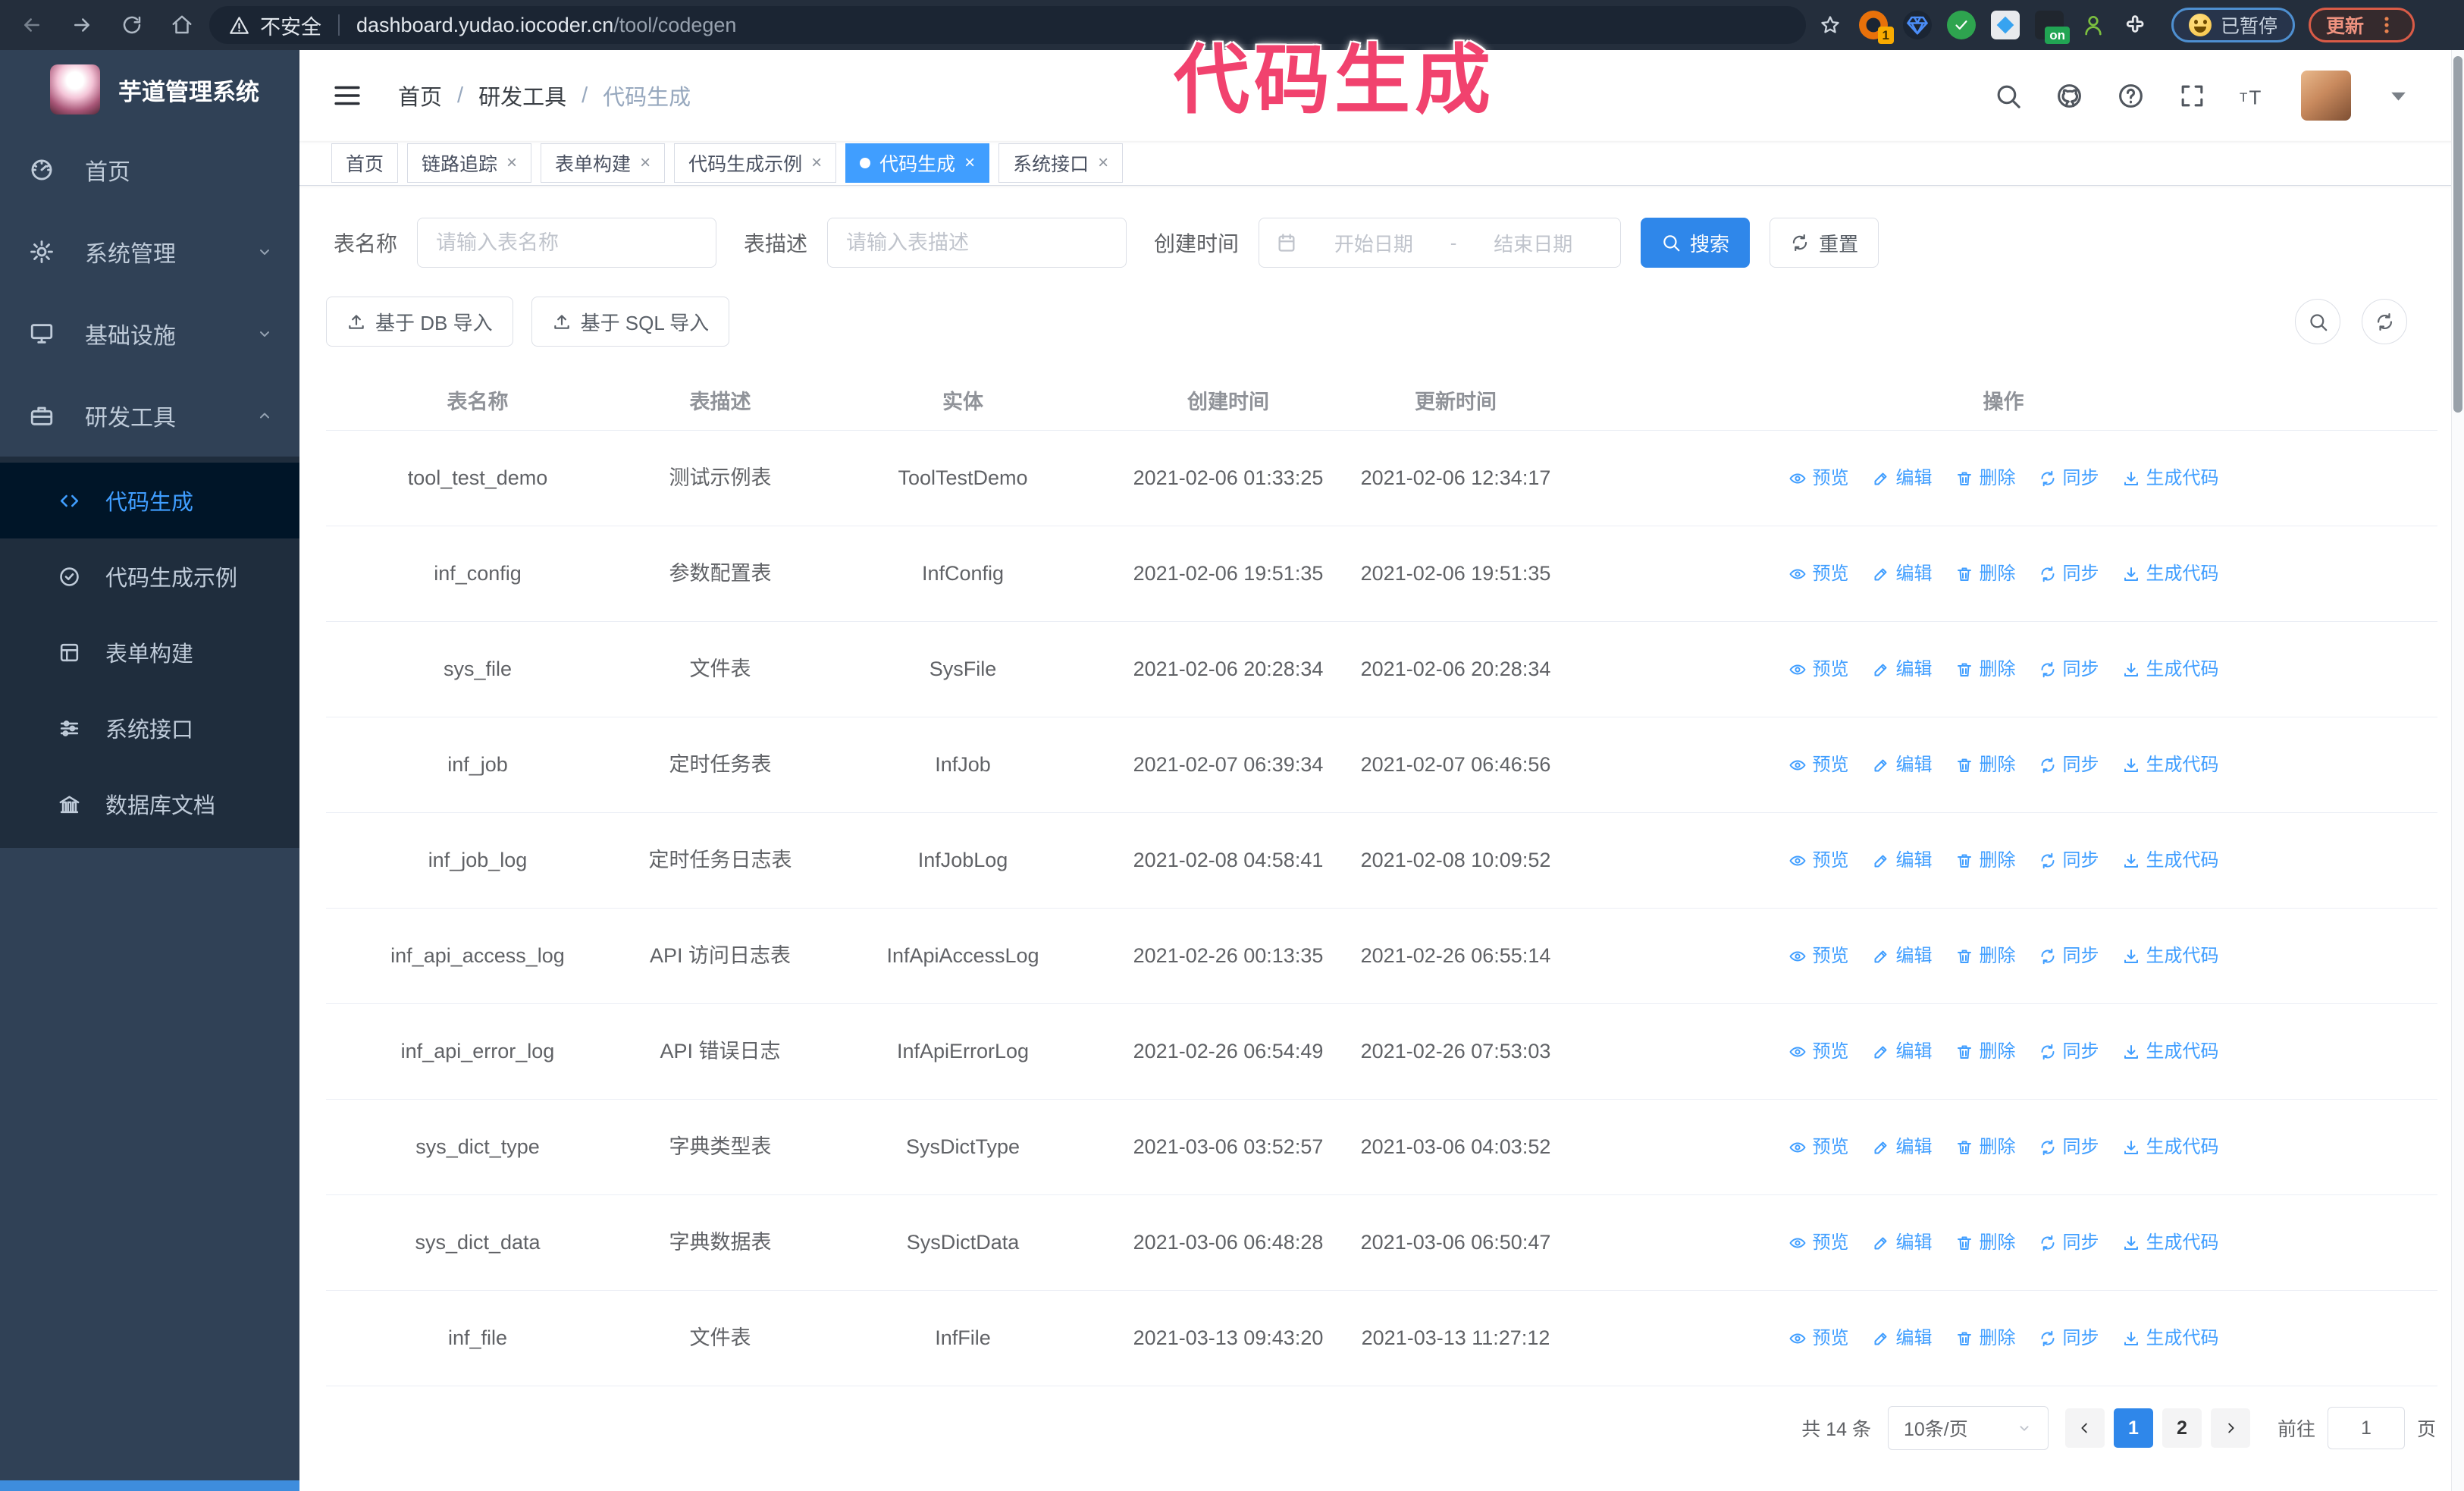 Image resolution: width=2464 pixels, height=1491 pixels. I want to click on page-button-1: 1, so click(2133, 1428).